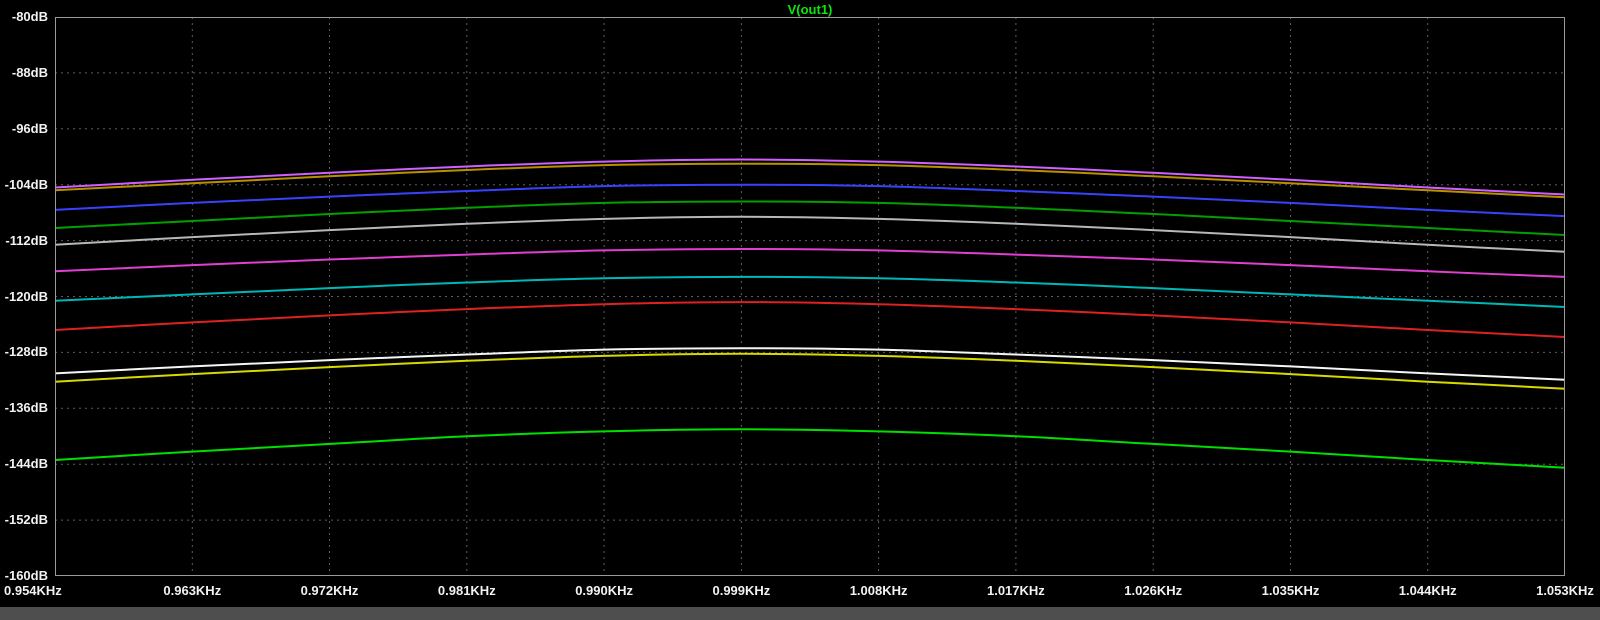 The height and width of the screenshot is (620, 1600). Describe the element at coordinates (741, 590) in the screenshot. I see `x-tick-label: 0.999KHz` at that location.